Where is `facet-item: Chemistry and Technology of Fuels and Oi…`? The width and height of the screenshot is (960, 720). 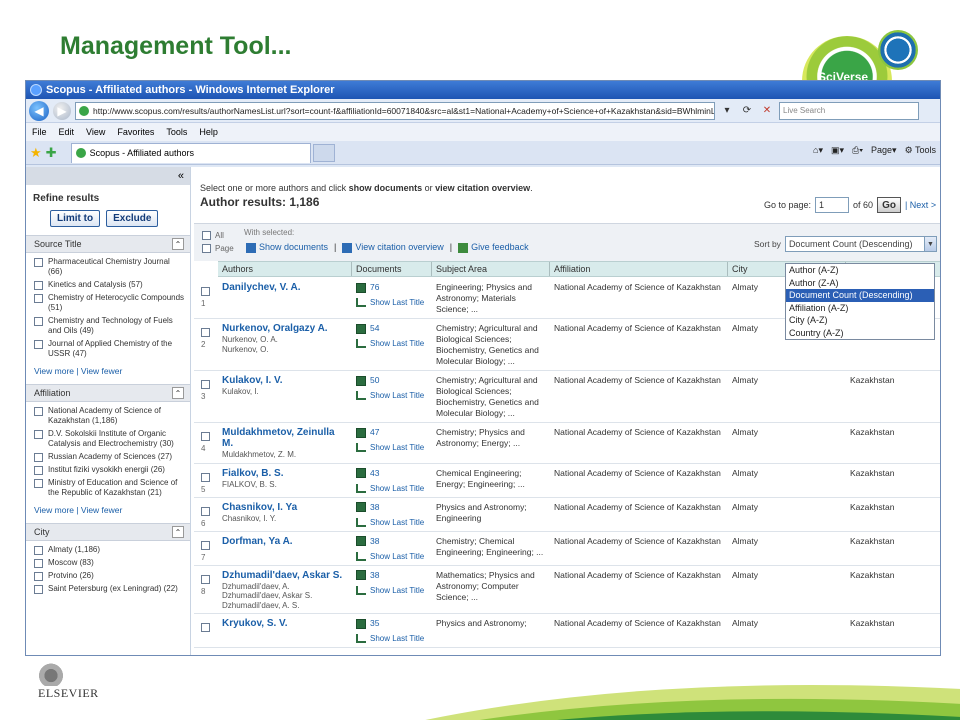 facet-item: Chemistry and Technology of Fuels and Oi… is located at coordinates (110, 326).